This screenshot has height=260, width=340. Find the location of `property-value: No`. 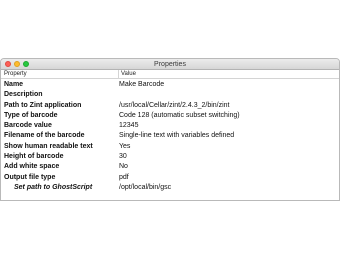

property-value: No is located at coordinates (123, 167).